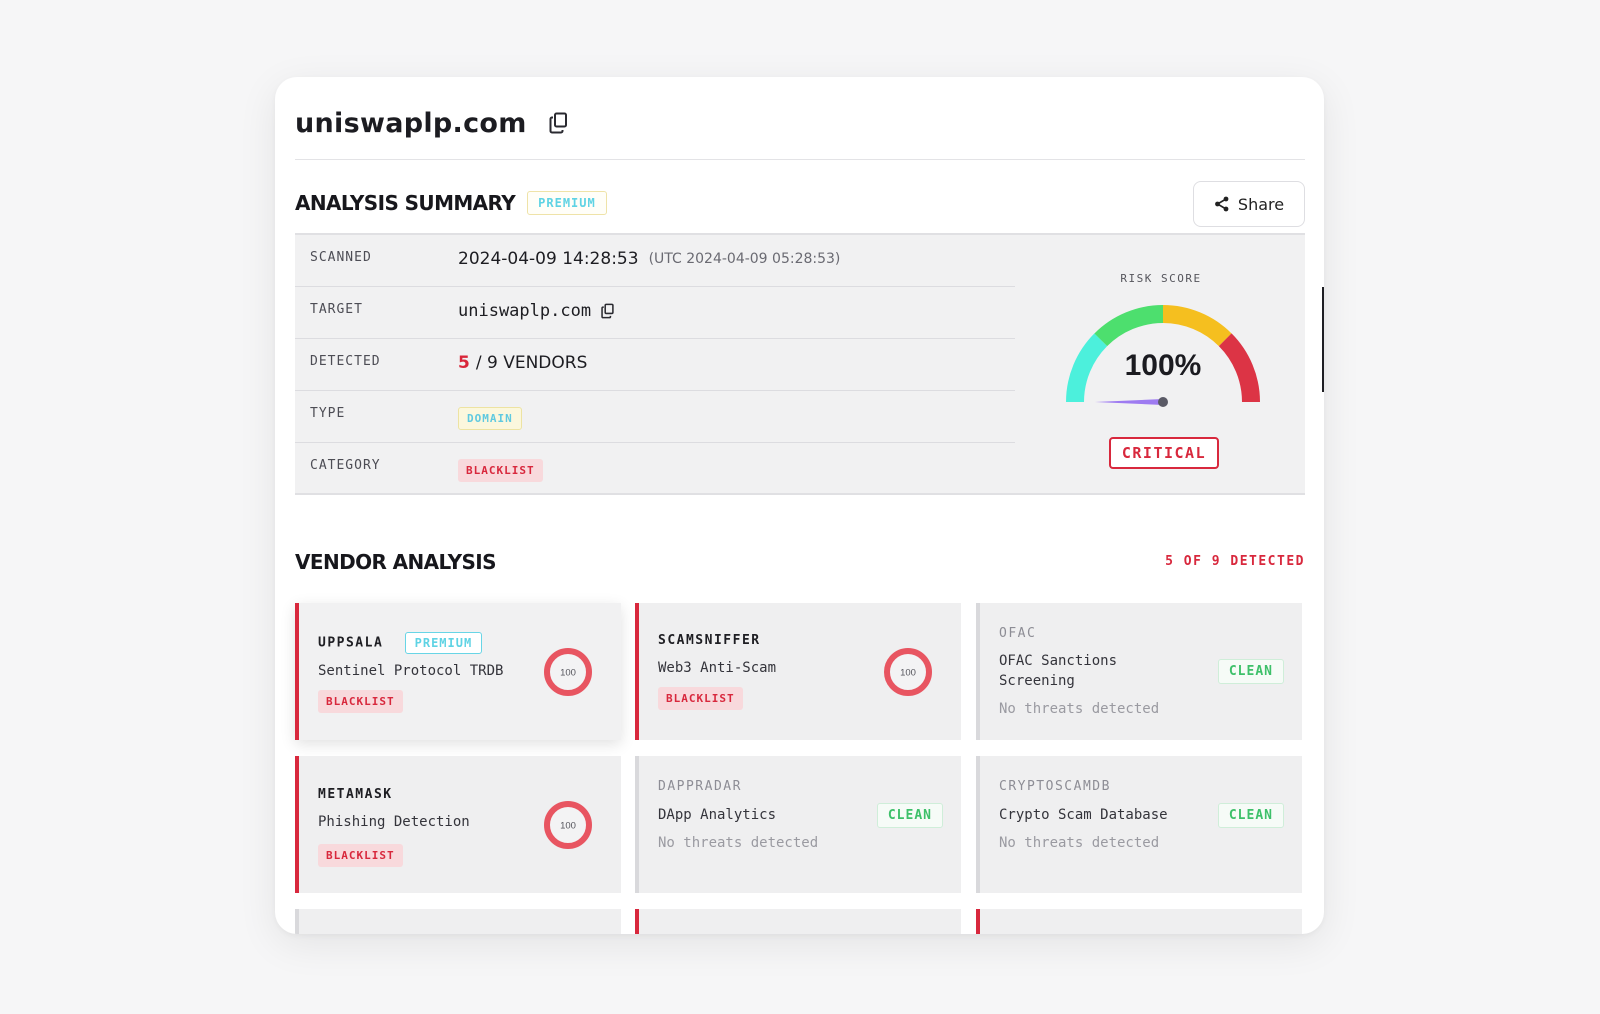 The height and width of the screenshot is (1014, 1600). Describe the element at coordinates (1164, 453) in the screenshot. I see `risk-level-badge: CRITICAL` at that location.